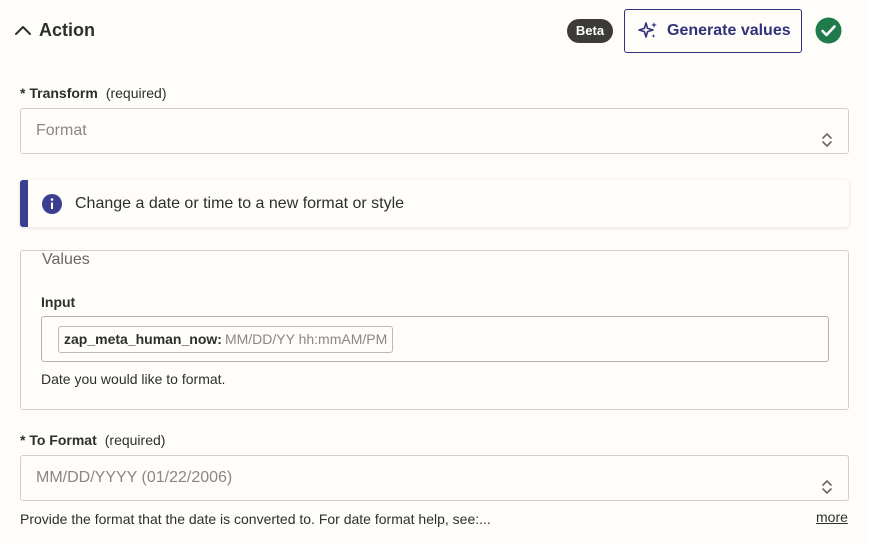 The height and width of the screenshot is (544, 870). Describe the element at coordinates (832, 517) in the screenshot. I see `more-link: more` at that location.